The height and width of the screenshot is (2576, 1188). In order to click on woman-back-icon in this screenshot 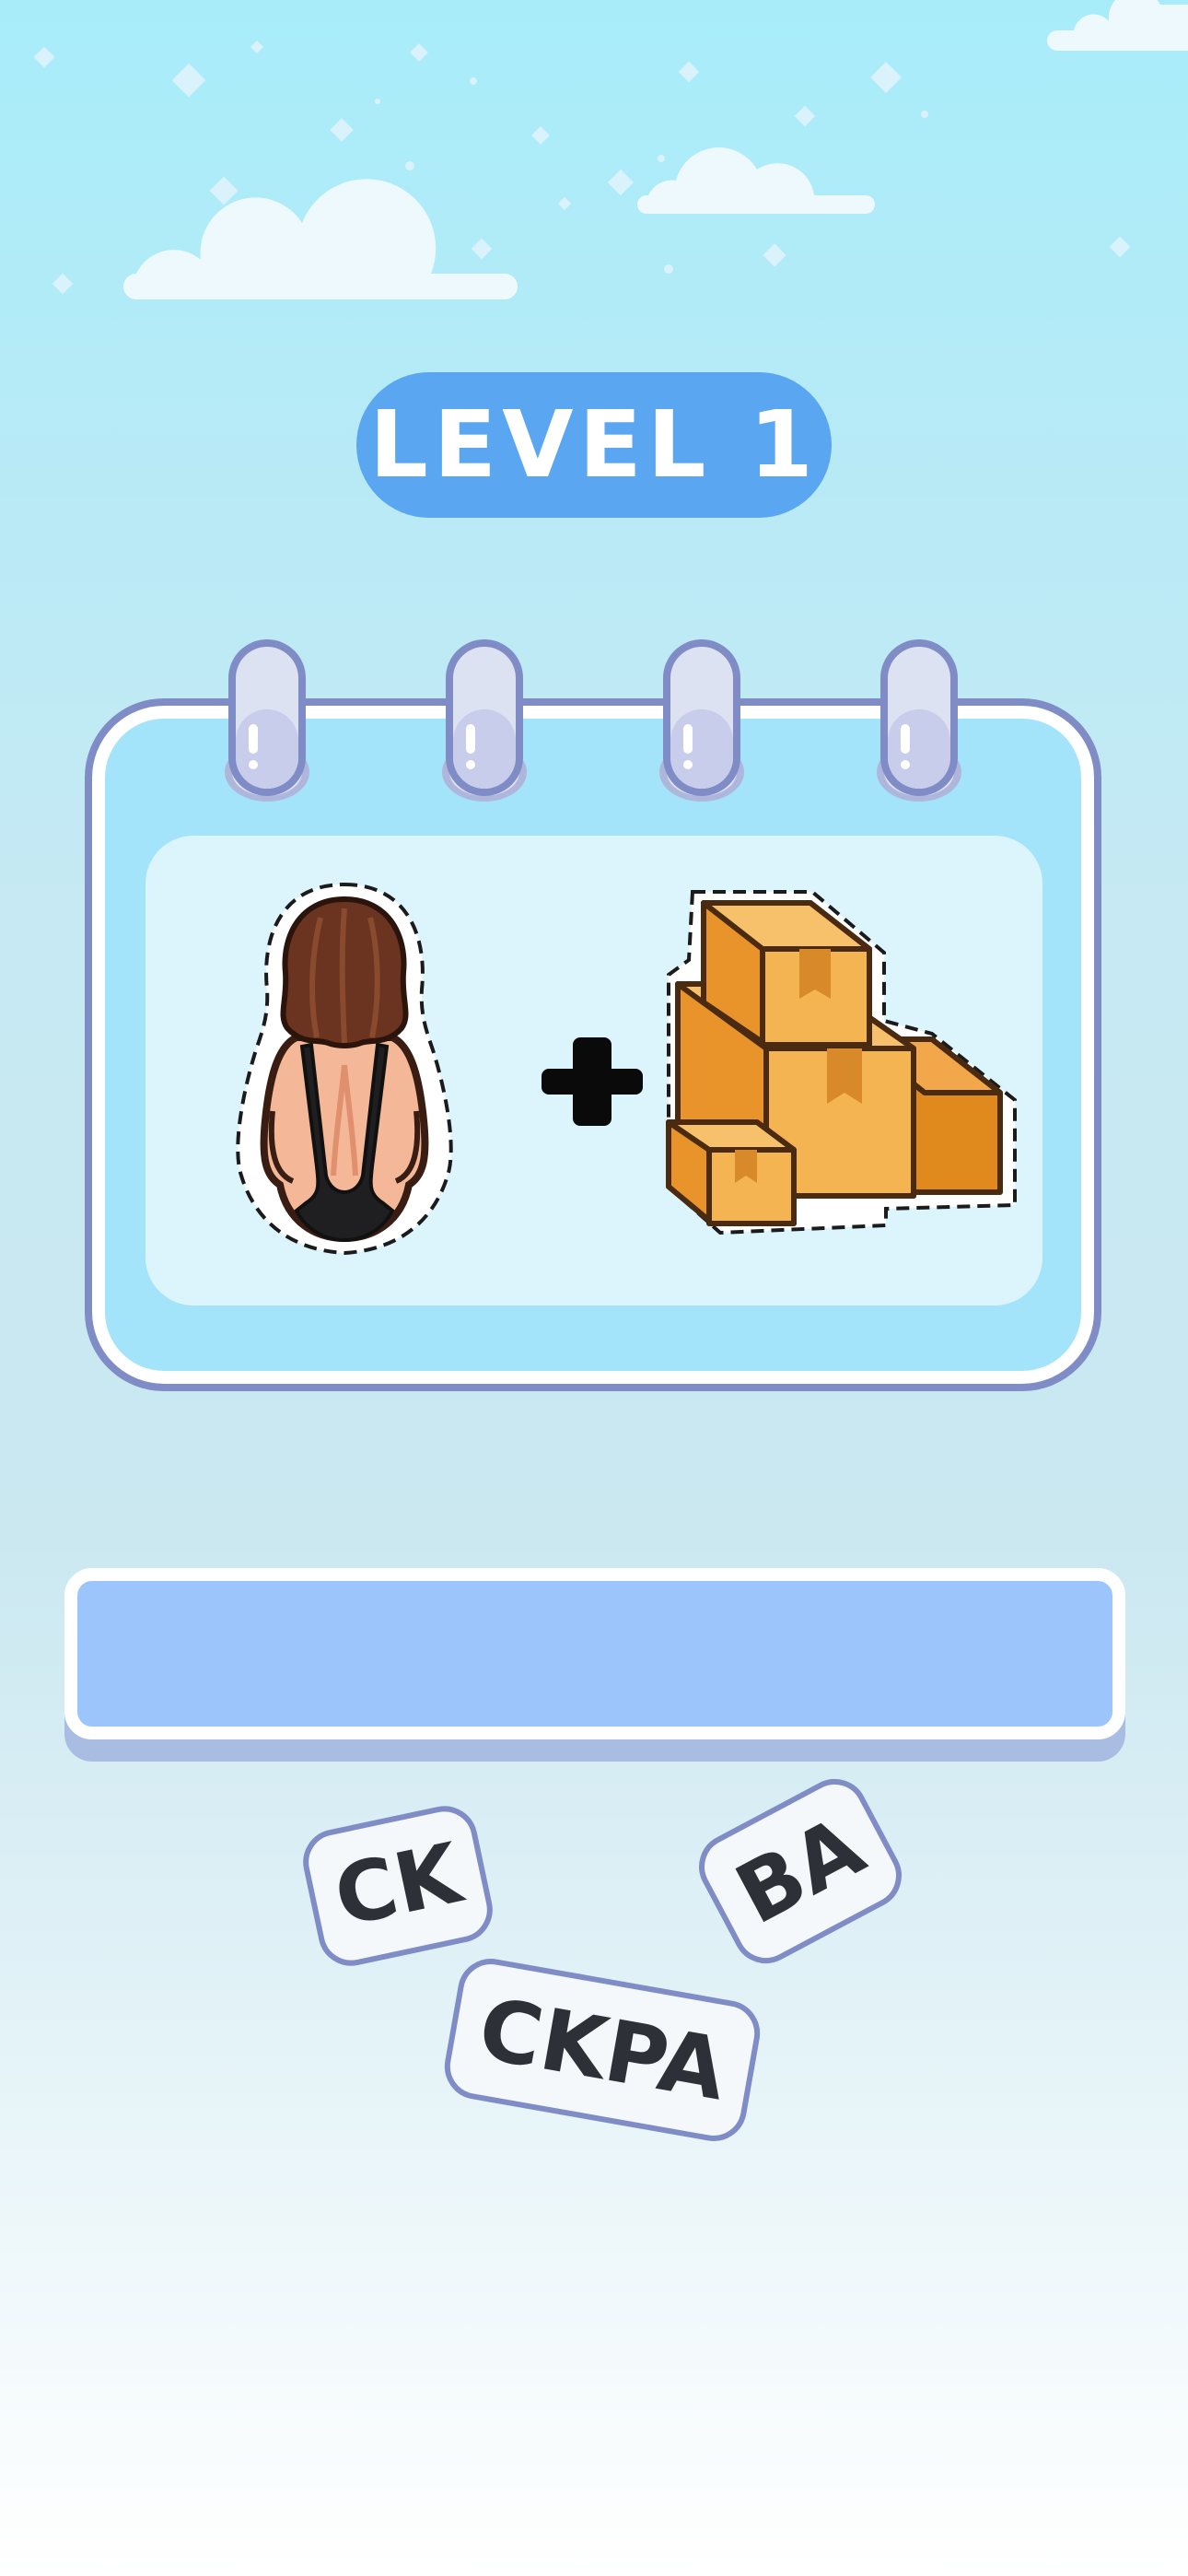, I will do `click(344, 1069)`.